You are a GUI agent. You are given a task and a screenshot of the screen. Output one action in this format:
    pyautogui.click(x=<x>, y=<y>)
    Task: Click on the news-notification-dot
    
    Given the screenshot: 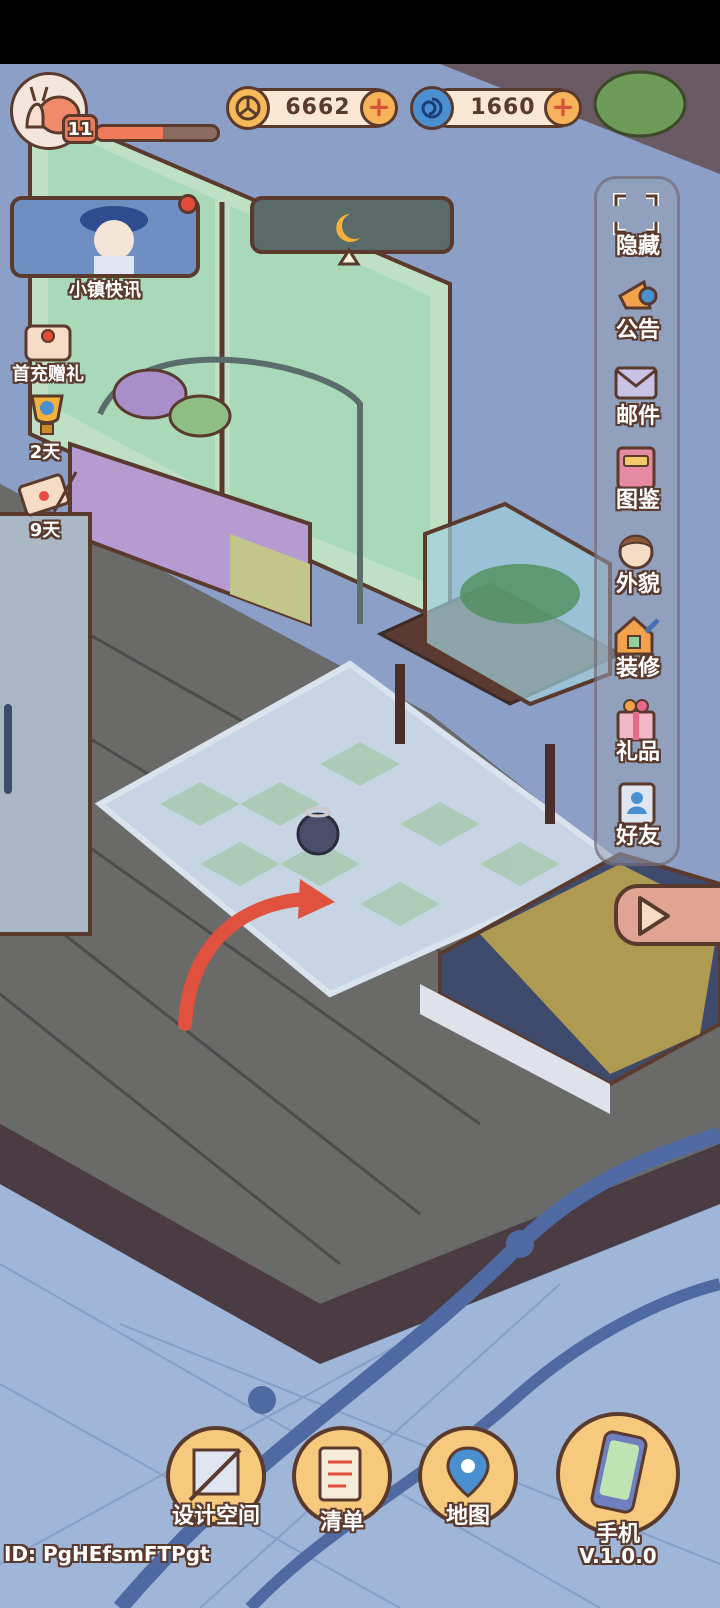 What is the action you would take?
    pyautogui.click(x=188, y=204)
    